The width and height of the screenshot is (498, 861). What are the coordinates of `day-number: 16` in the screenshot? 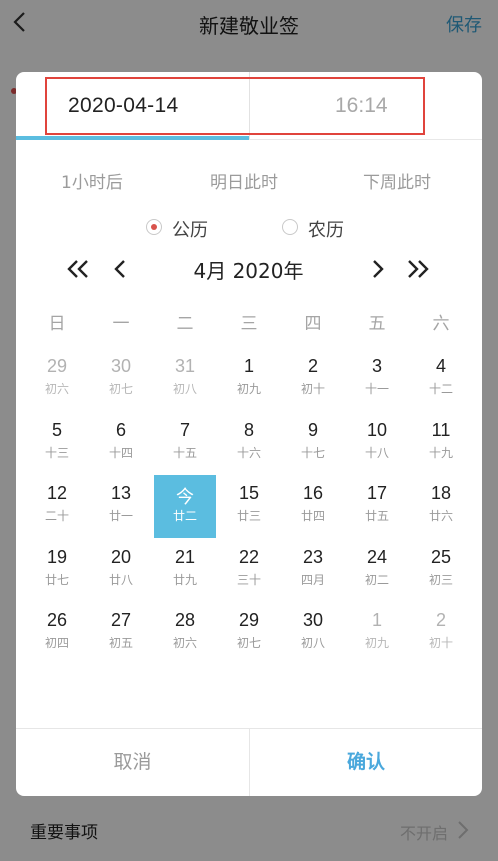 It's located at (313, 493).